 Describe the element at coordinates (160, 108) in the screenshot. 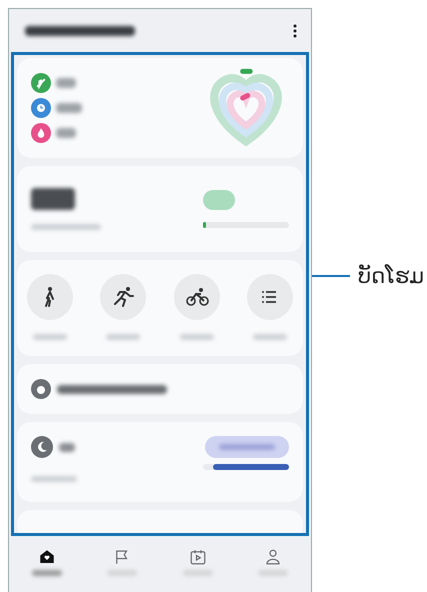

I see `activity-card` at that location.